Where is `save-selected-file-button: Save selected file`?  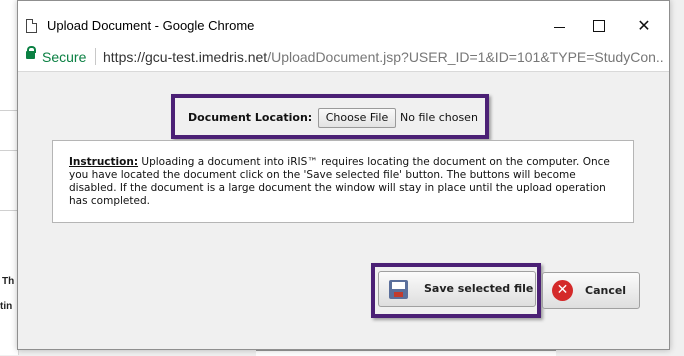
save-selected-file-button: Save selected file is located at coordinates (457, 289).